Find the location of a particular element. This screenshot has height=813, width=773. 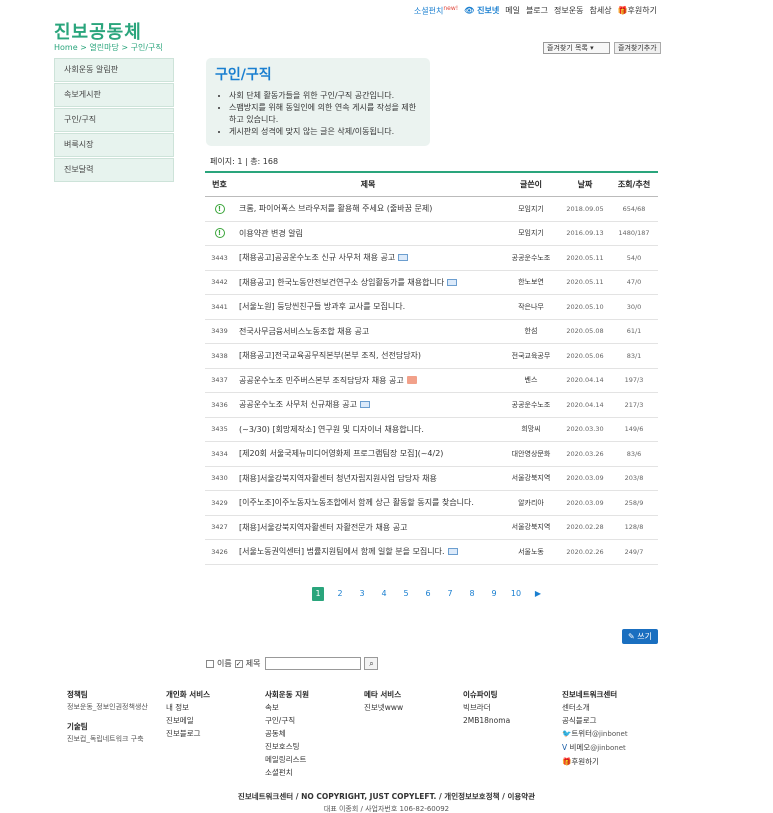

row-author: 한노보연 is located at coordinates (531, 282).